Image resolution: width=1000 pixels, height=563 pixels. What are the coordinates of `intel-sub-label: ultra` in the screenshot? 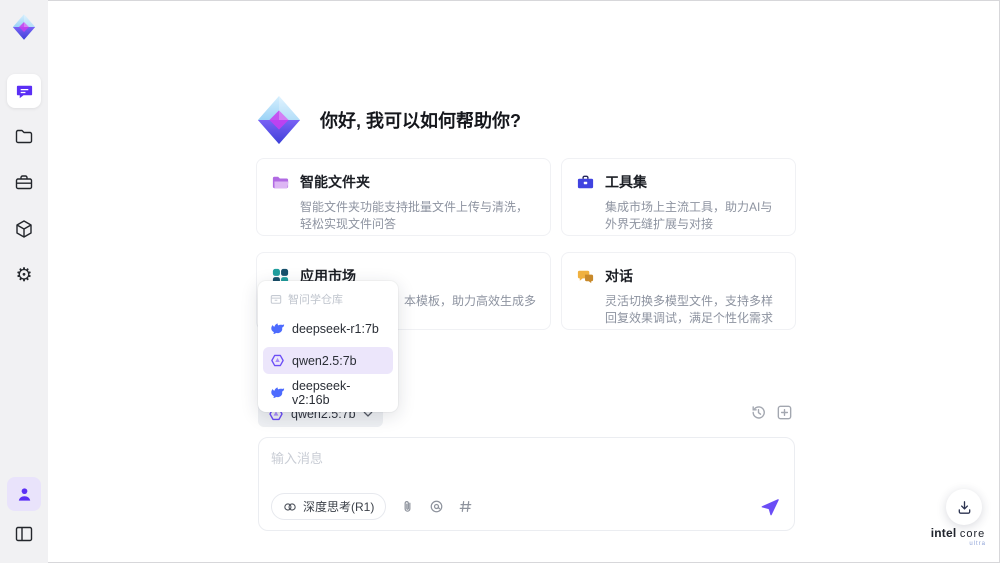 It's located at (977, 544).